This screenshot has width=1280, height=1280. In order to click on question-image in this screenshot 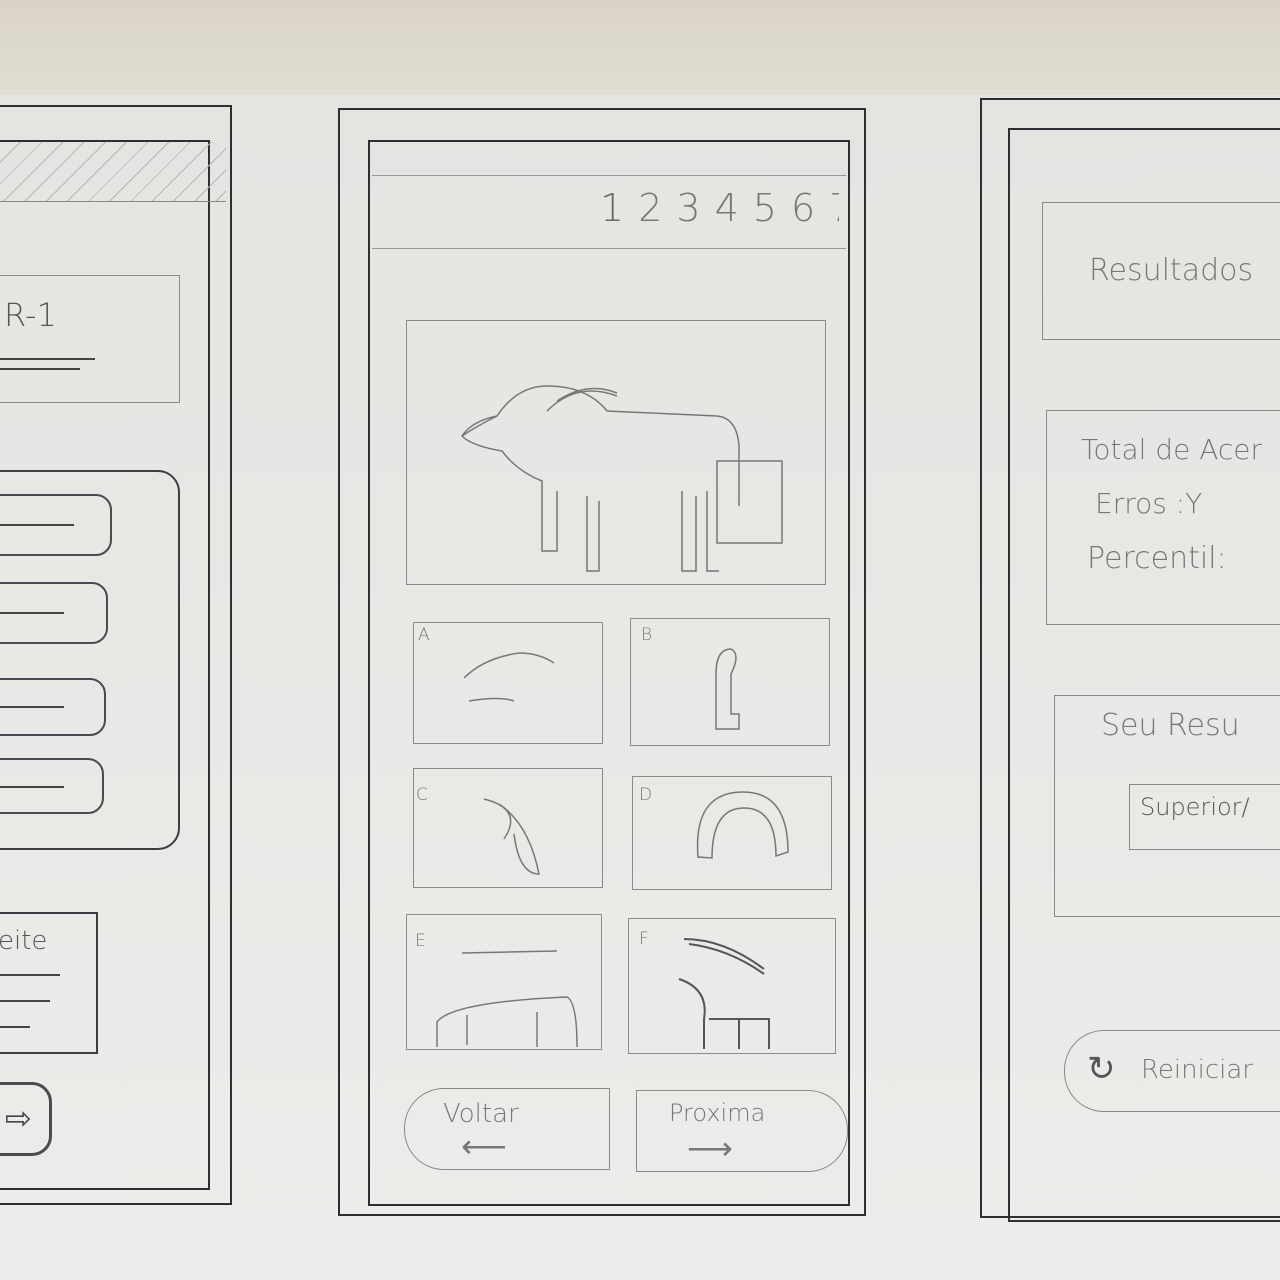, I will do `click(616, 452)`.